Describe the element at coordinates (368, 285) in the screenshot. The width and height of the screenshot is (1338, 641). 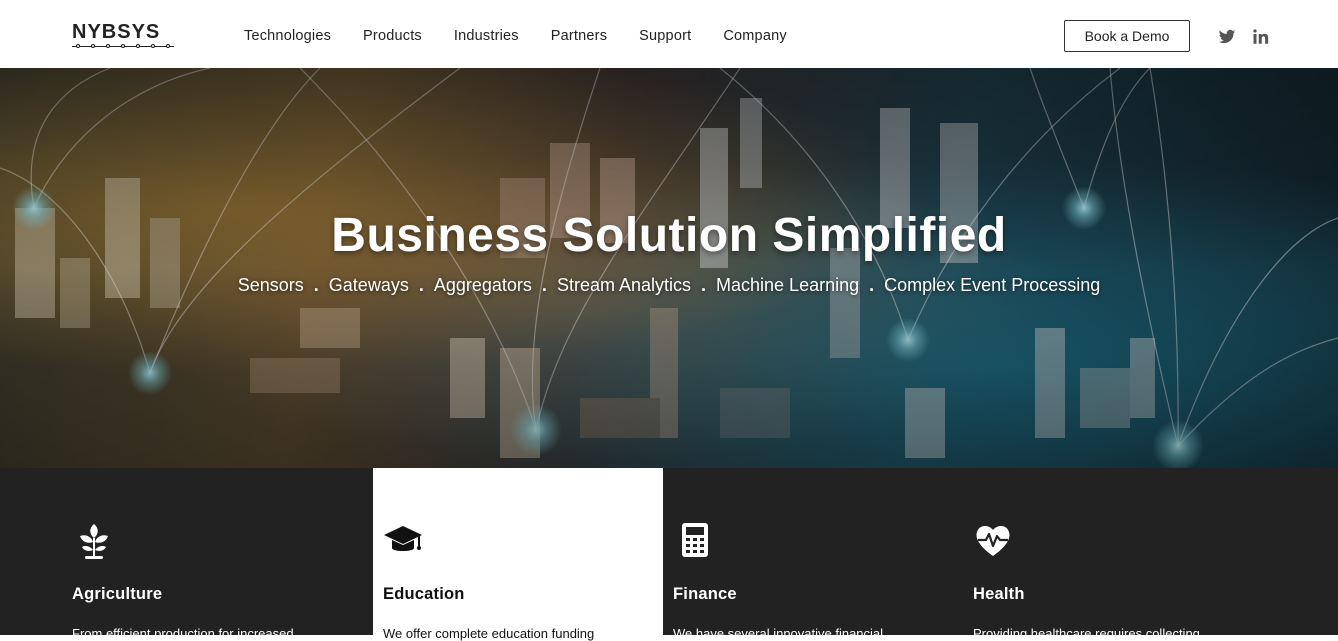
I see `tag-gateways: Gateways` at that location.